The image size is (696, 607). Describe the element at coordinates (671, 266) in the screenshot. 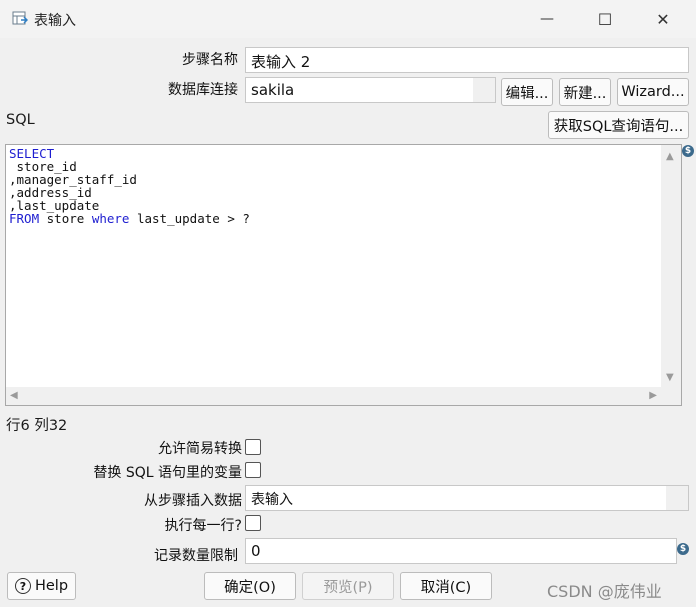

I see `vertical-scrollbar: ▲ ▼` at that location.